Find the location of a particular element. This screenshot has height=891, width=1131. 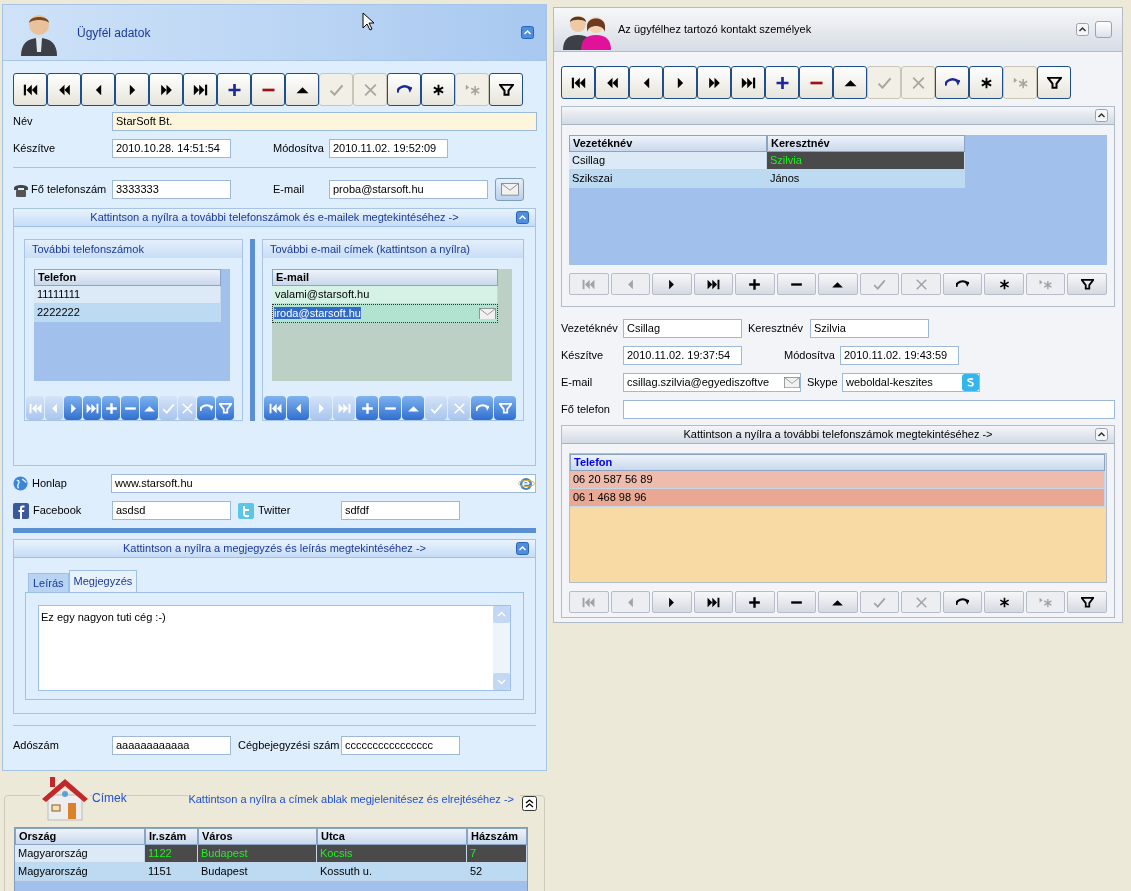

tab: Megjegyzés is located at coordinates (103, 581).